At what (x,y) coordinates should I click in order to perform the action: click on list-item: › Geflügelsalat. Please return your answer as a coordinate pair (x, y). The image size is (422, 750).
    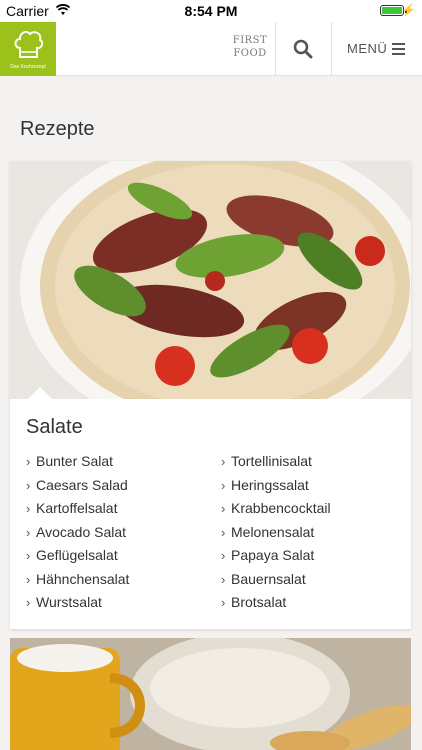
    Looking at the image, I should click on (77, 559).